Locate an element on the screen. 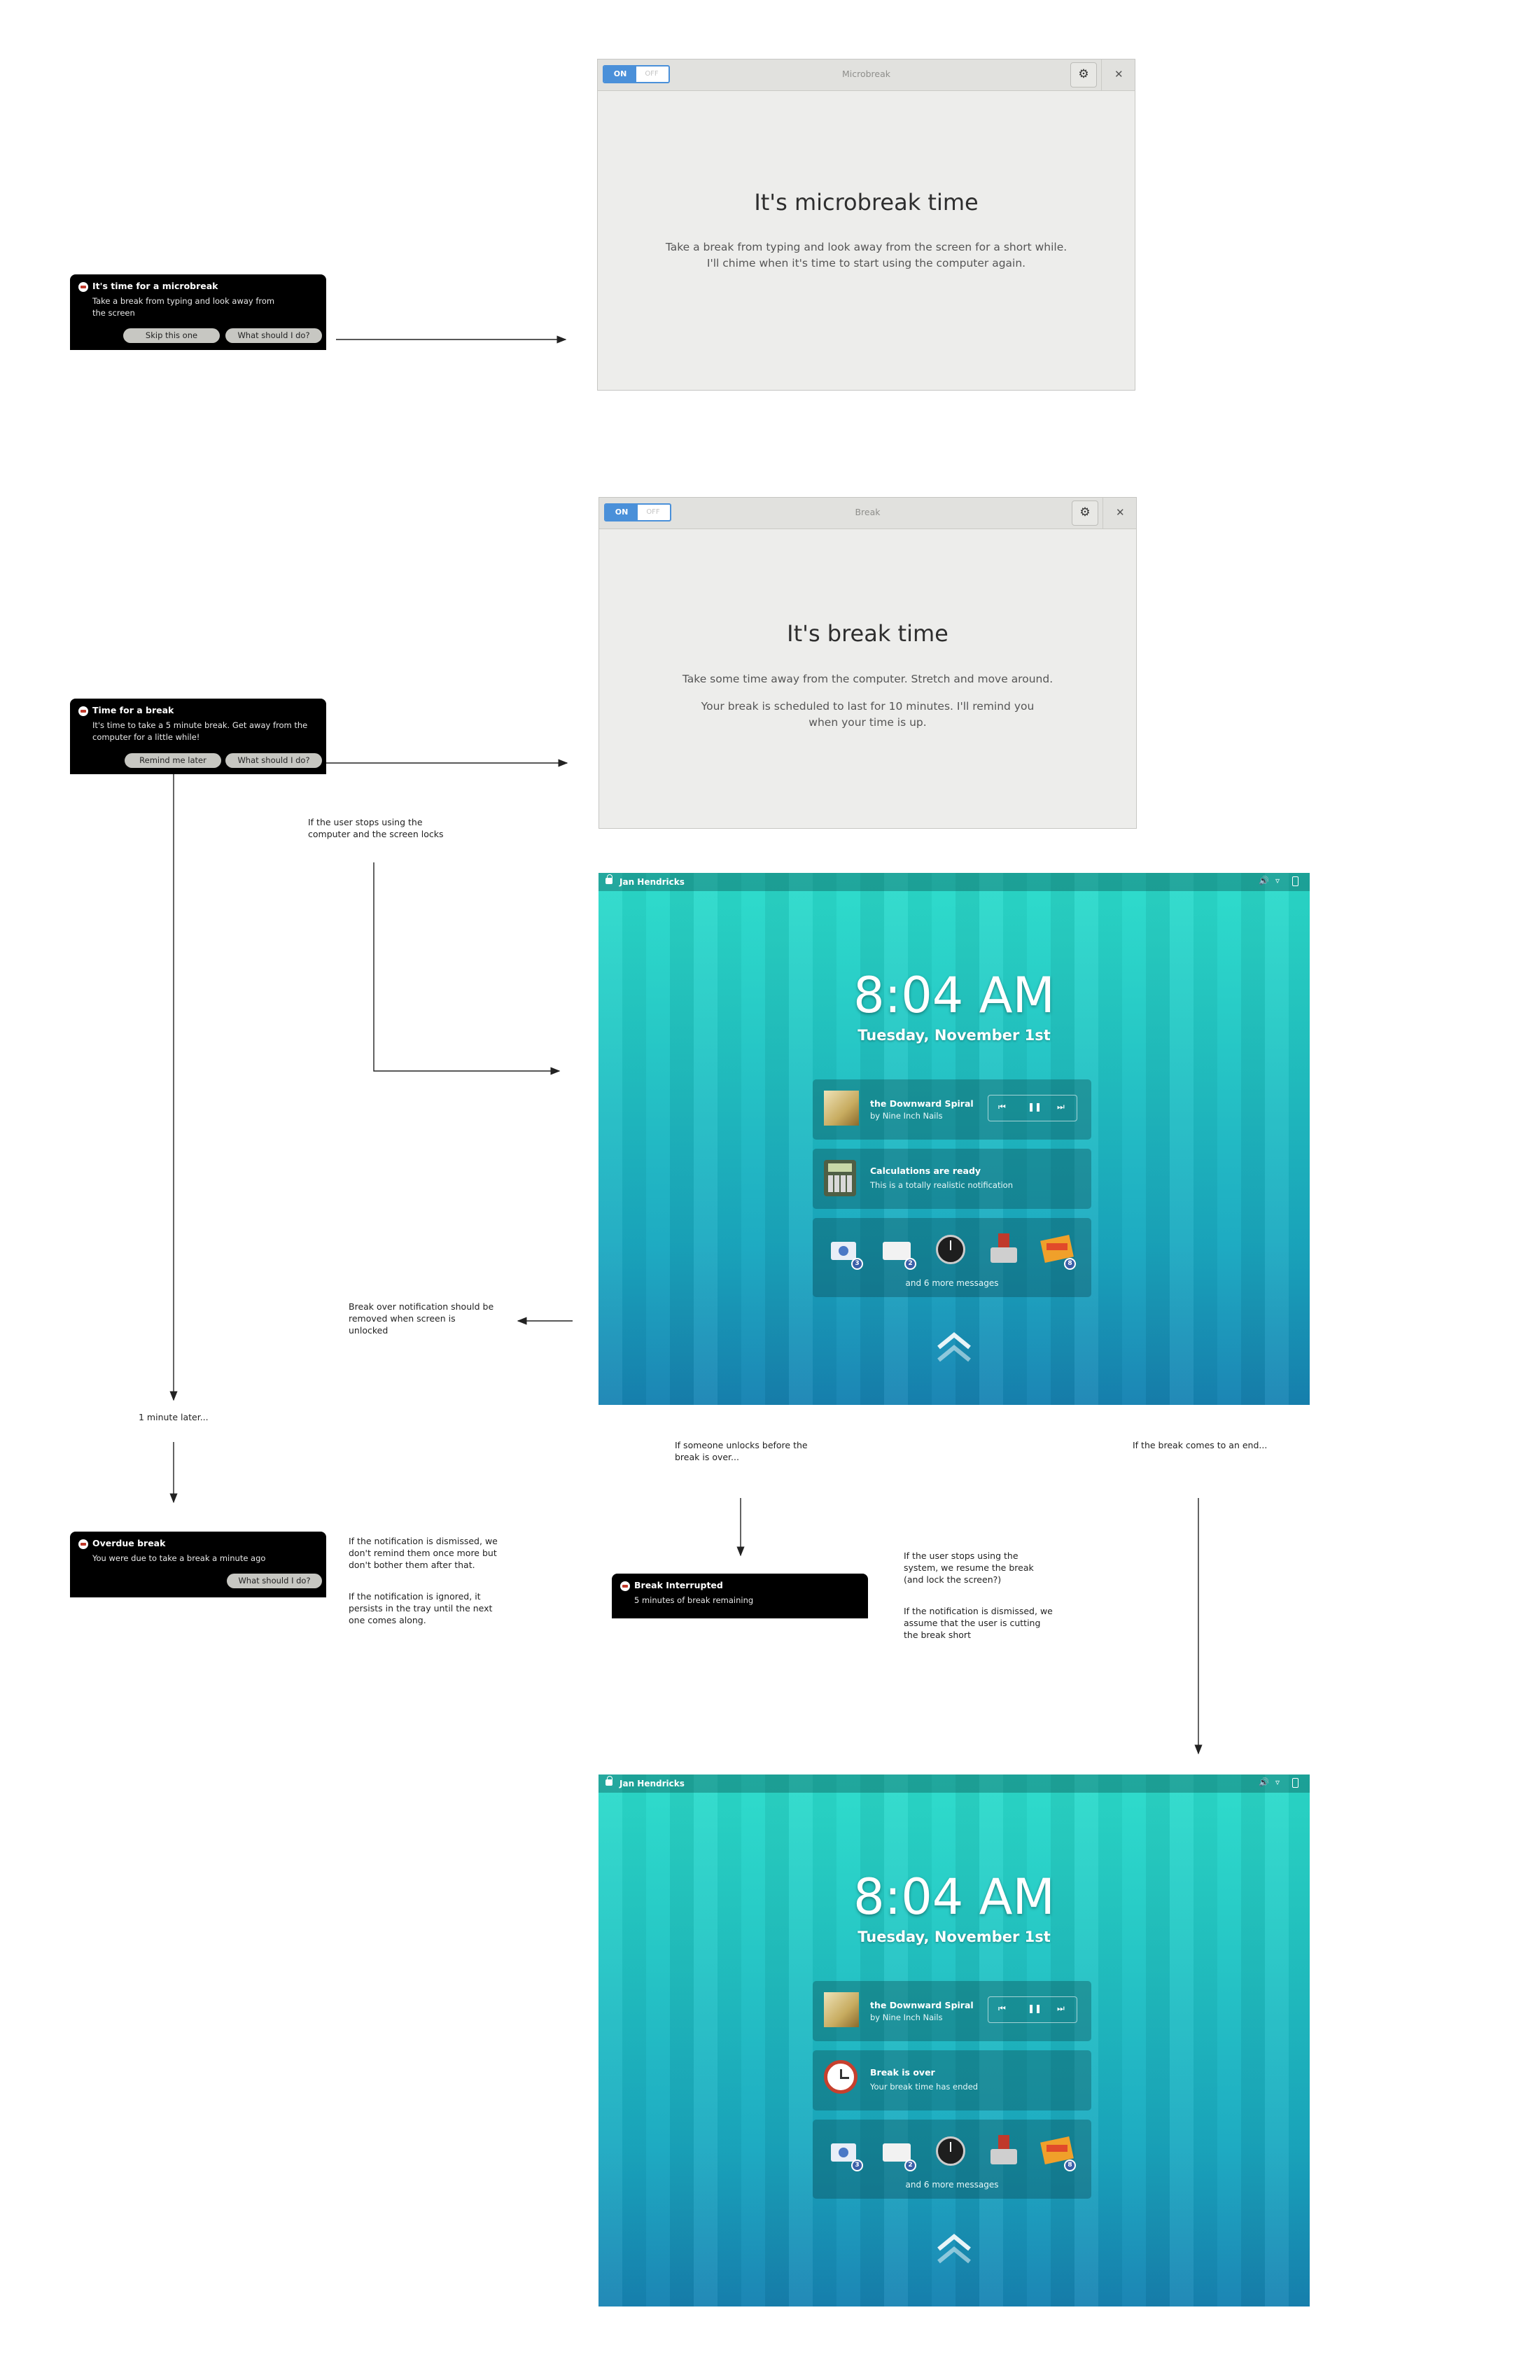 Image resolution: width=1540 pixels, height=2380 pixels. notification-card: Break is over Your break time has ended is located at coordinates (952, 2080).